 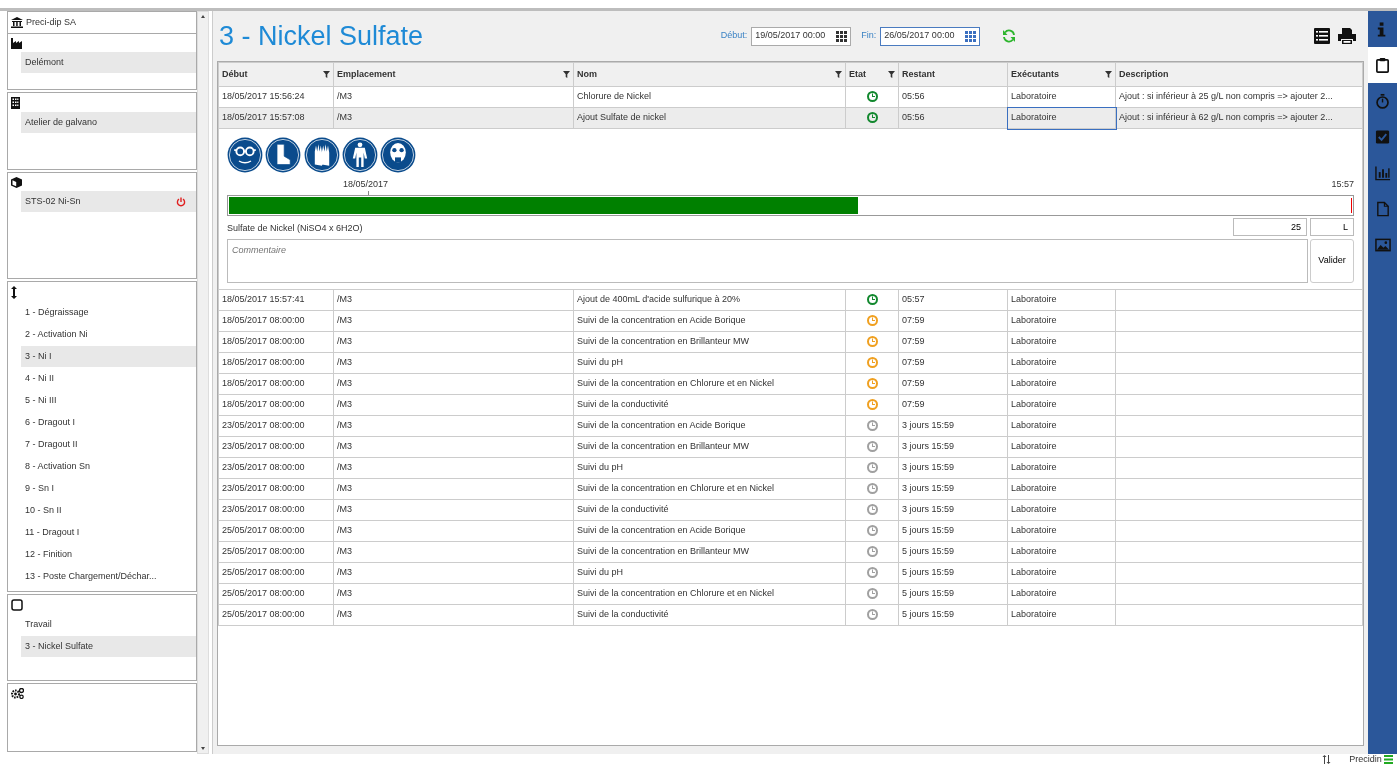 I want to click on checkbox-icon, so click(x=1382, y=137).